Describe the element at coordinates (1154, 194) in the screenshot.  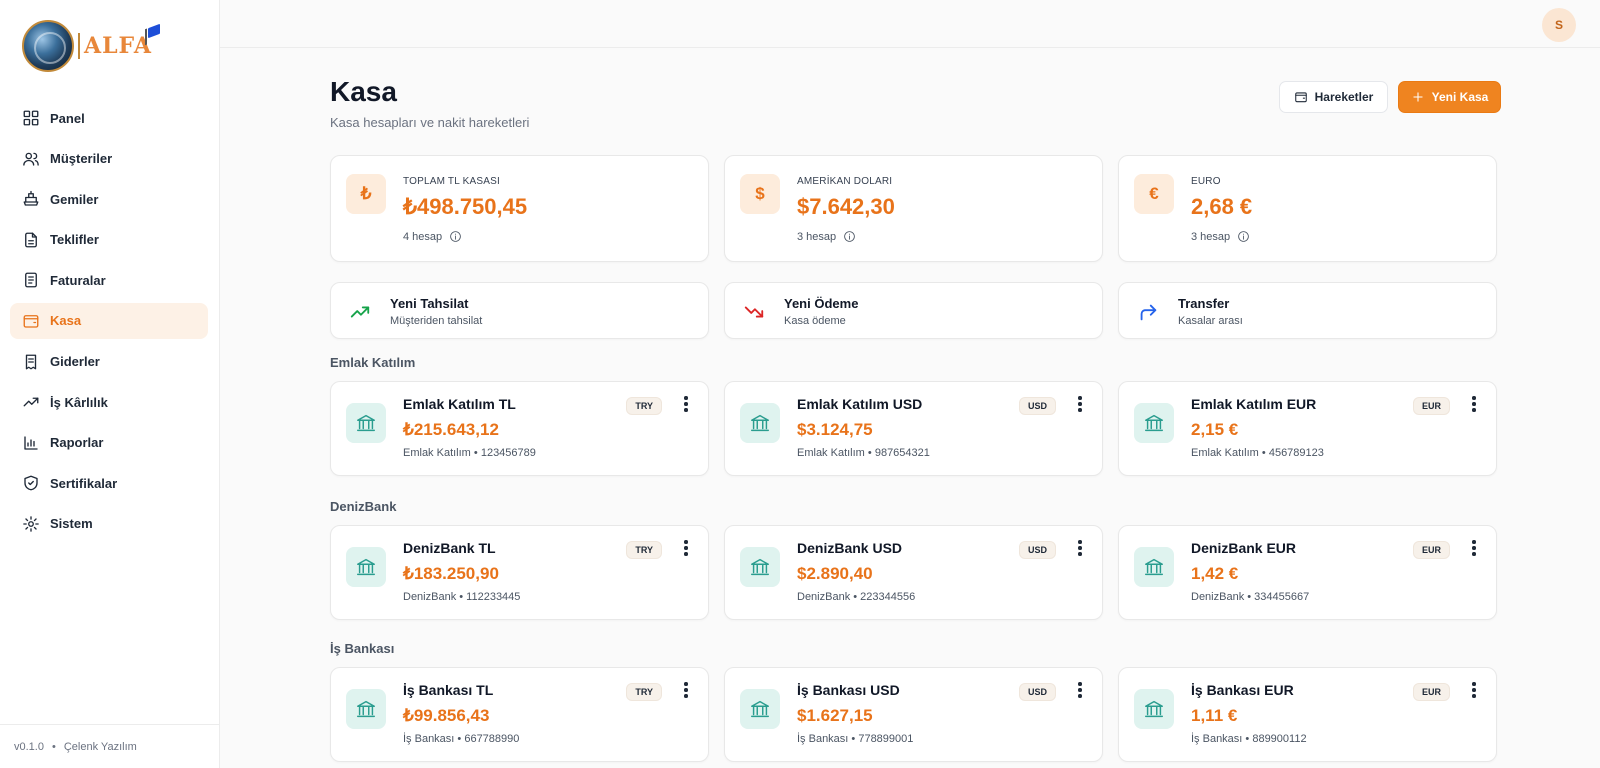
I see `euro-icon: €` at that location.